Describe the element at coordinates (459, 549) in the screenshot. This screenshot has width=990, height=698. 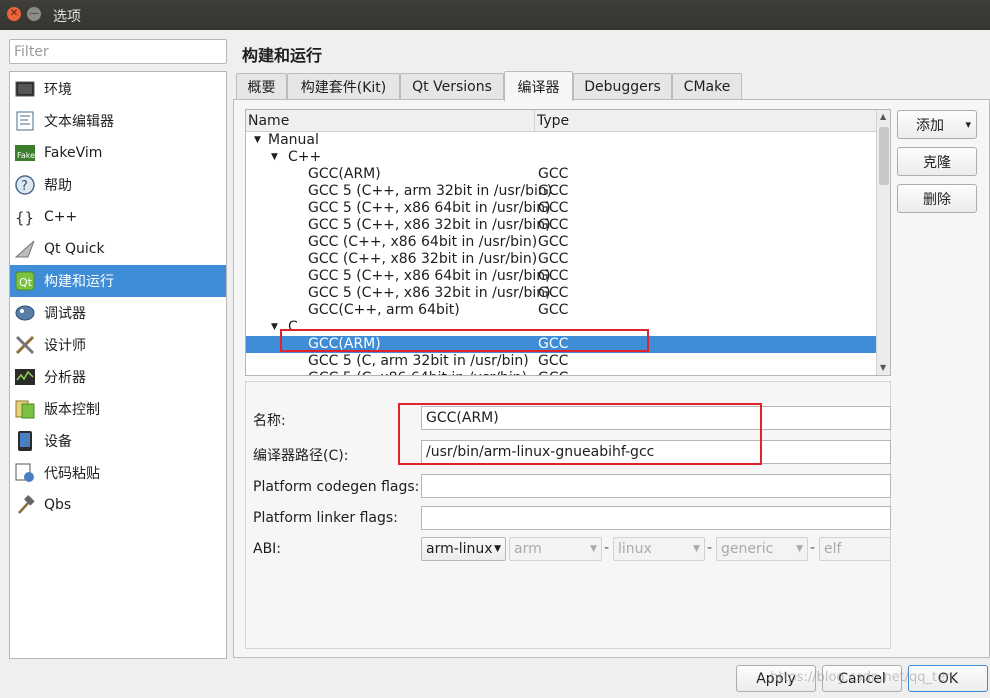
I see `abi-select-value: arm-linux` at that location.